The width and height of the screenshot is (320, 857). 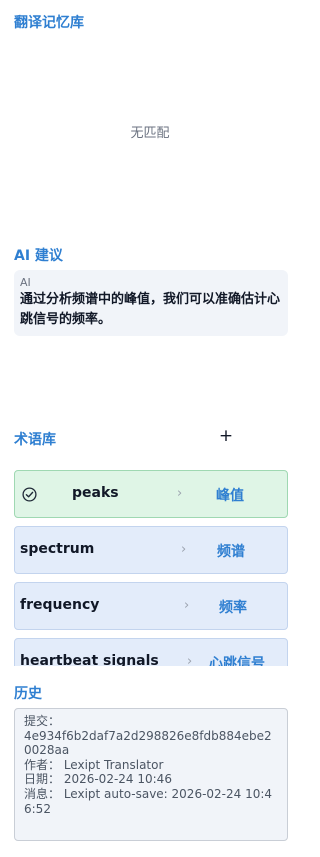 What do you see at coordinates (151, 606) in the screenshot?
I see `term-item-frequency: frequency › 频率` at bounding box center [151, 606].